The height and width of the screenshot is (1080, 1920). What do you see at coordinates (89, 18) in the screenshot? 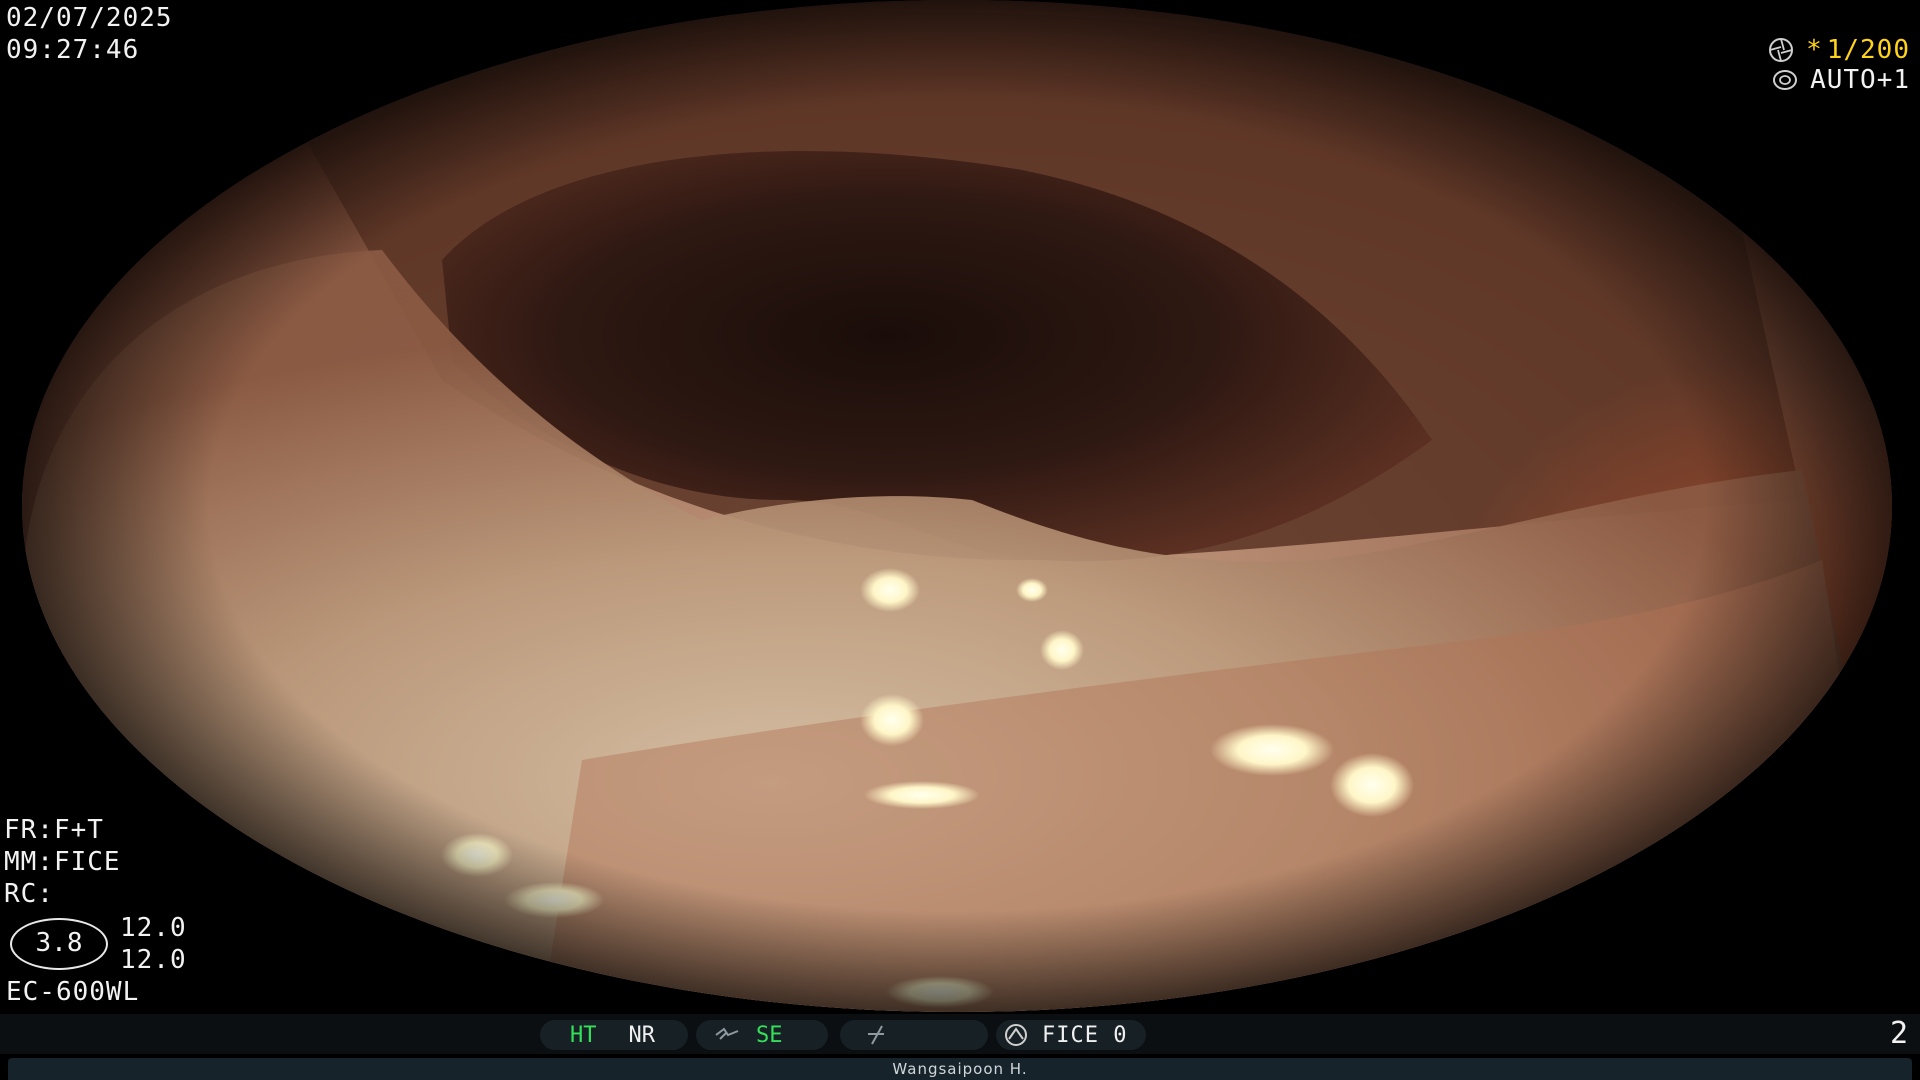
I see `exam-date: 02/07/2025` at bounding box center [89, 18].